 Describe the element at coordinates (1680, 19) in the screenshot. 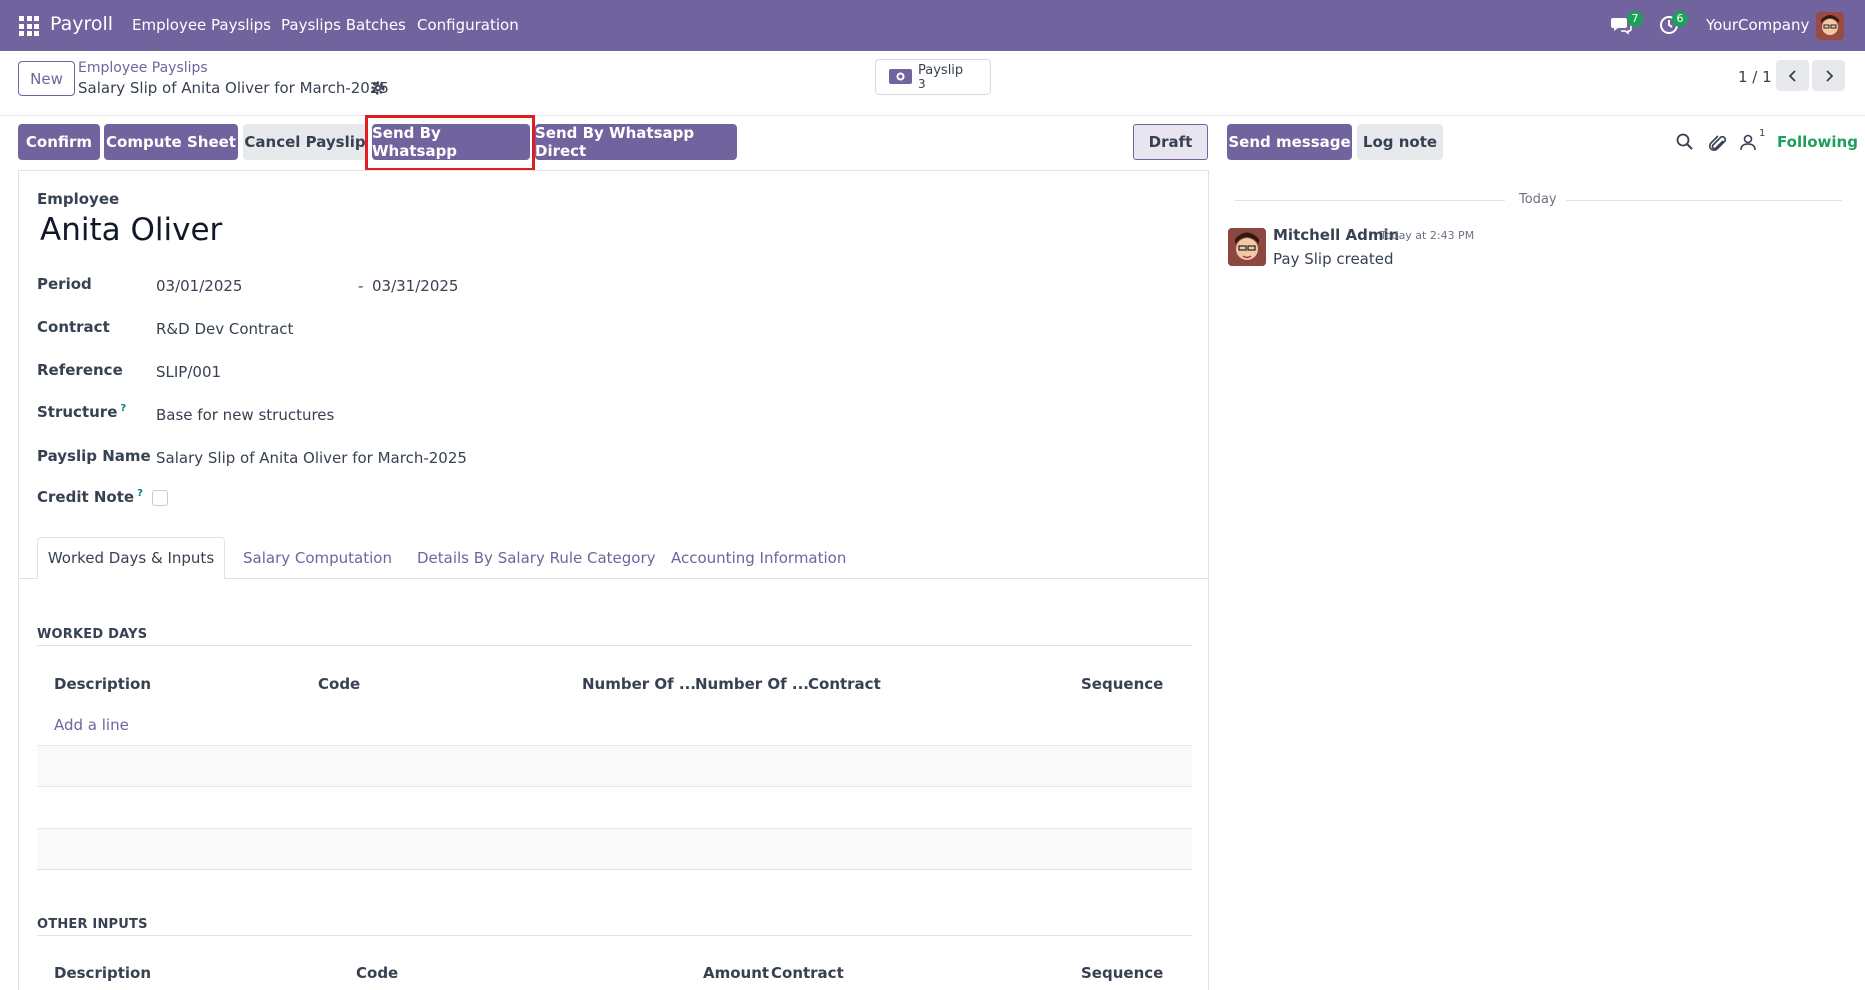

I see `activities-badge: 6` at that location.